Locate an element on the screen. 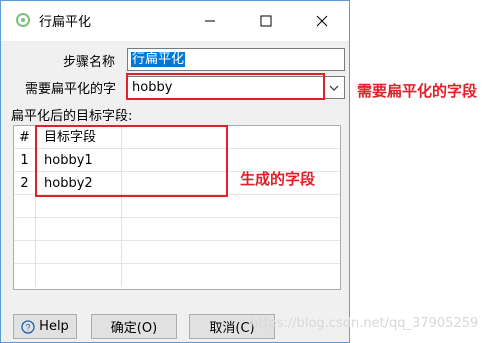  minimize-icon is located at coordinates (210, 21).